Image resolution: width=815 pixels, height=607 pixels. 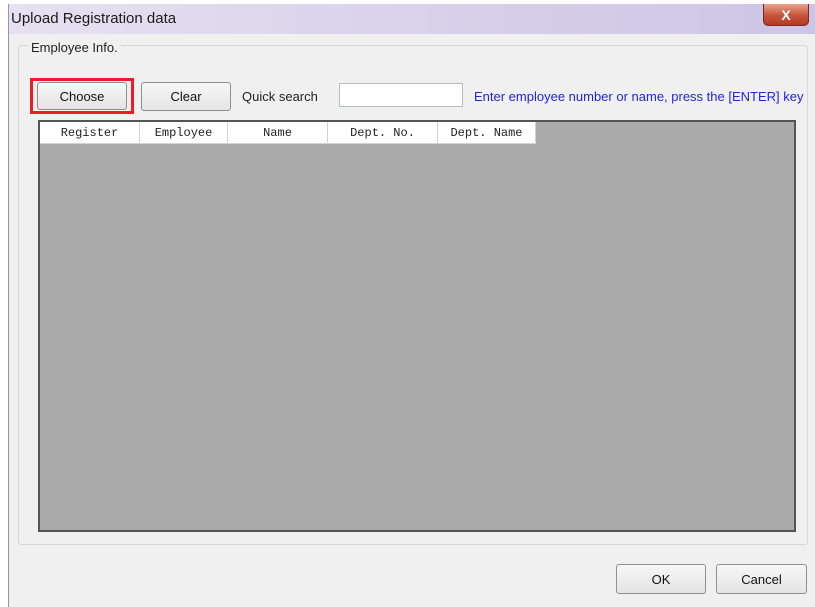 I want to click on clear-button: Clear, so click(x=186, y=96).